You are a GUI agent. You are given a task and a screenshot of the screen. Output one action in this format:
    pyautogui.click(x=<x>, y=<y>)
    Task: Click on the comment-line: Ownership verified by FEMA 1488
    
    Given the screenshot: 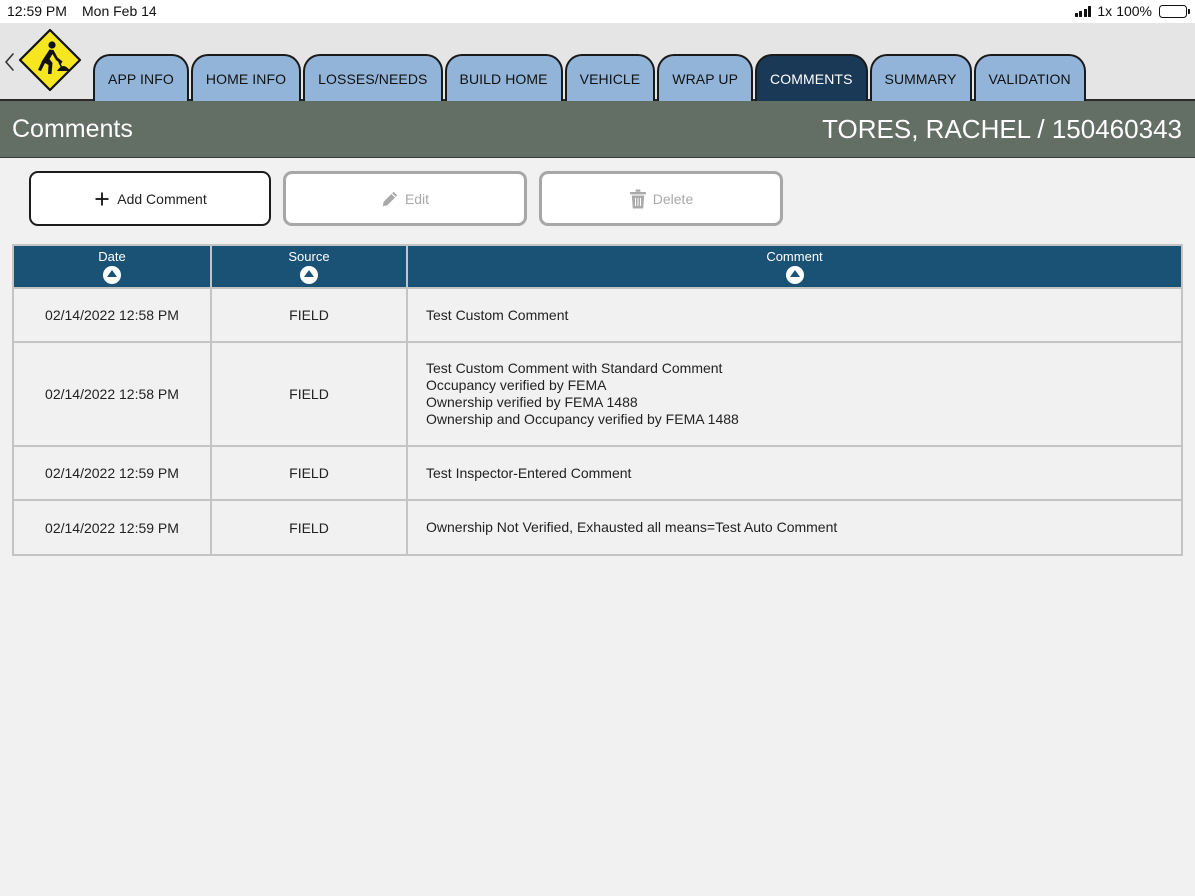 What is the action you would take?
    pyautogui.click(x=532, y=402)
    